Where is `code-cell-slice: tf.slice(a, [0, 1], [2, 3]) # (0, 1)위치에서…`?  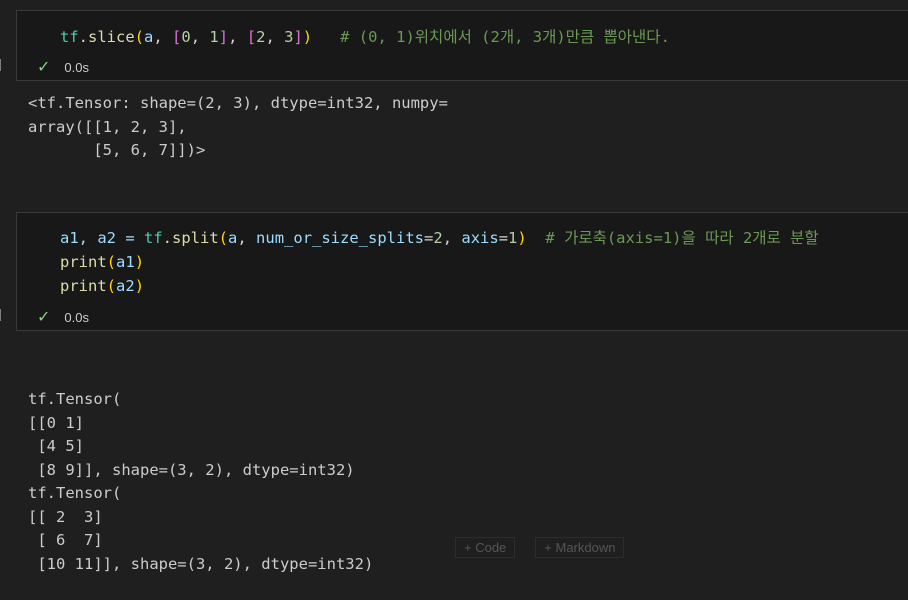 code-cell-slice: tf.slice(a, [0, 1], [2, 3]) # (0, 1)위치에서… is located at coordinates (462, 45).